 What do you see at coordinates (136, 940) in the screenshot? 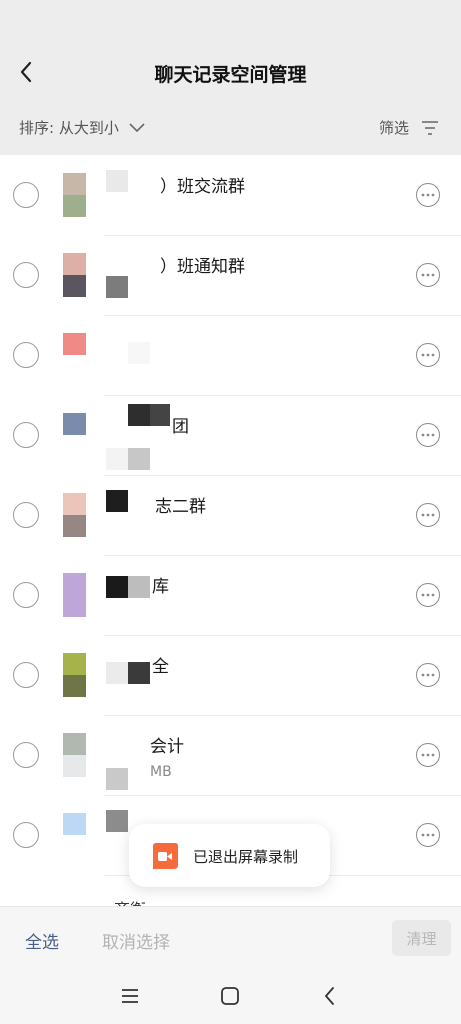
I see `cancel-selection-button: 取消选择` at bounding box center [136, 940].